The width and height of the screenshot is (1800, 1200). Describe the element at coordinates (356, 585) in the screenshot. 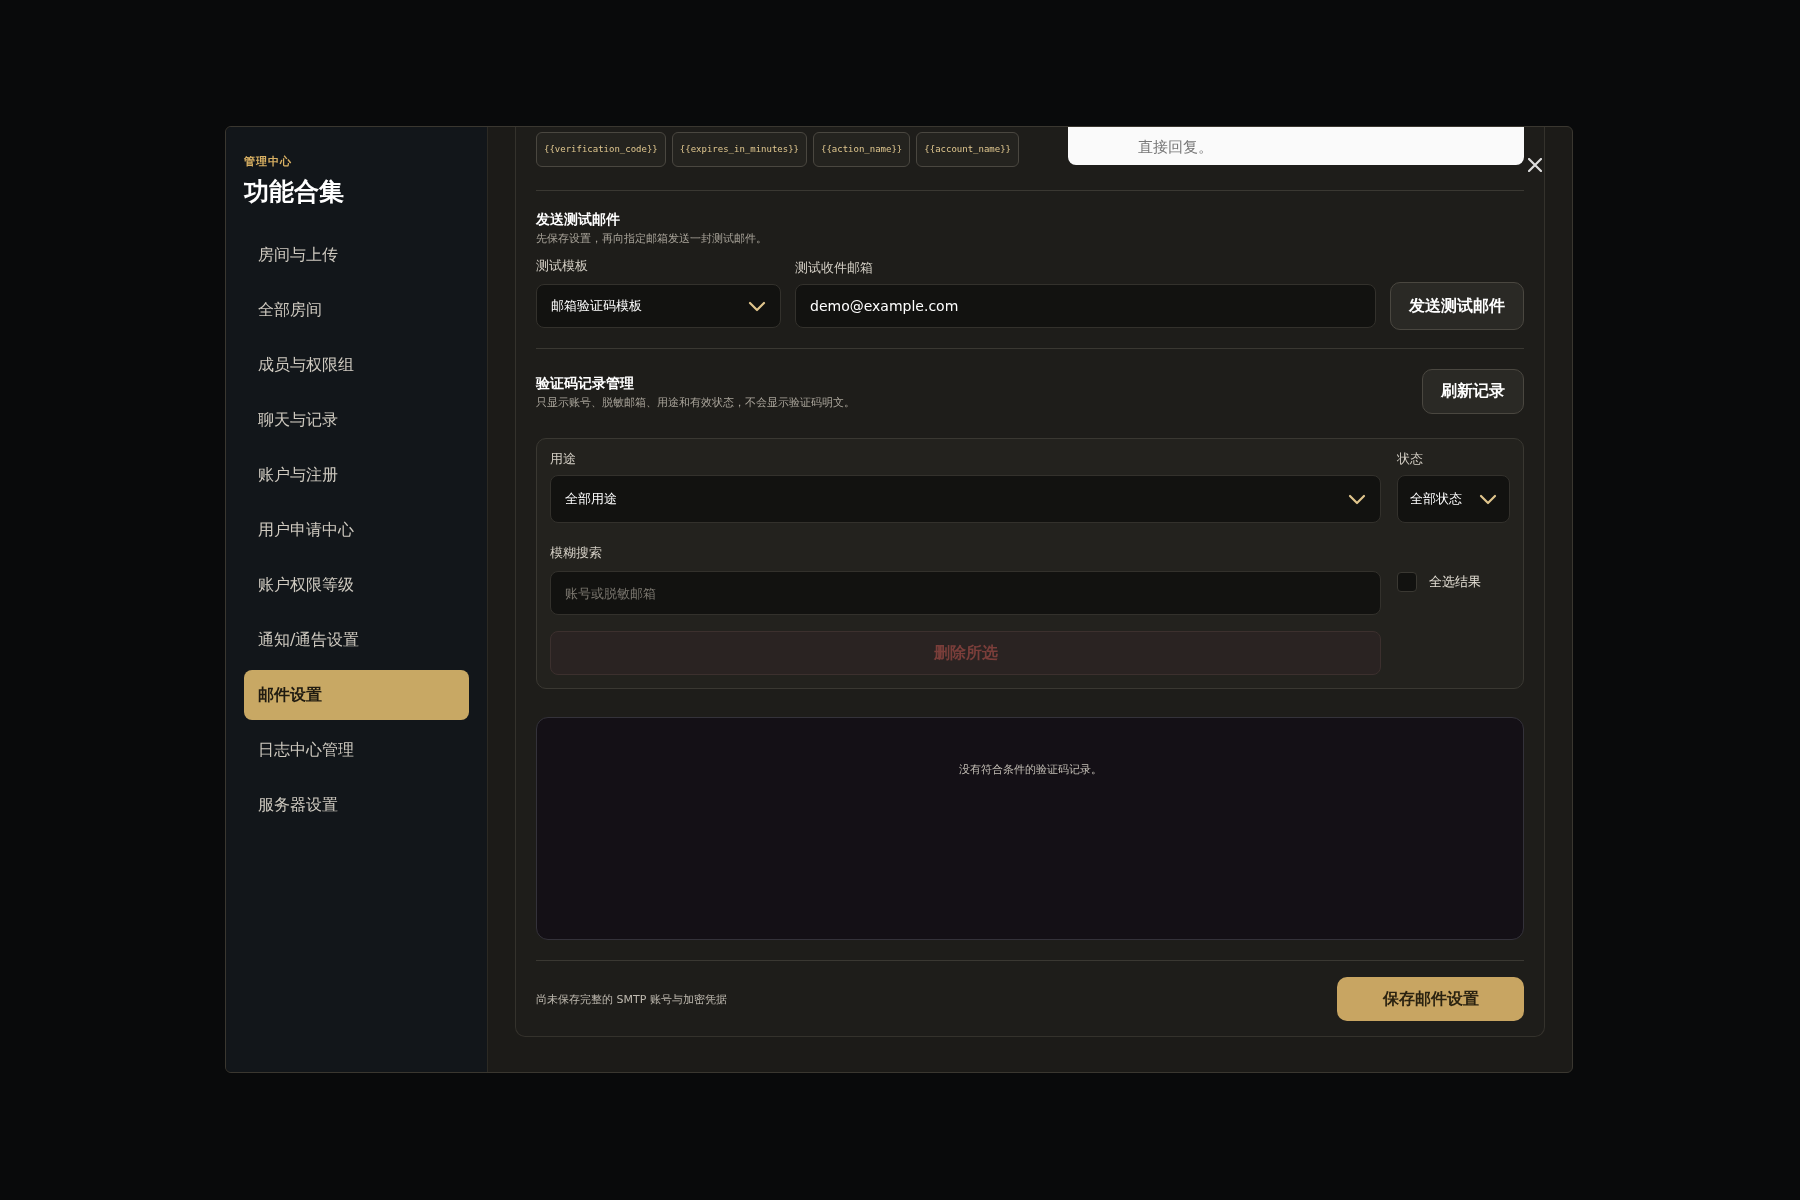

I see `sidebar-item: 账户权限等级` at that location.